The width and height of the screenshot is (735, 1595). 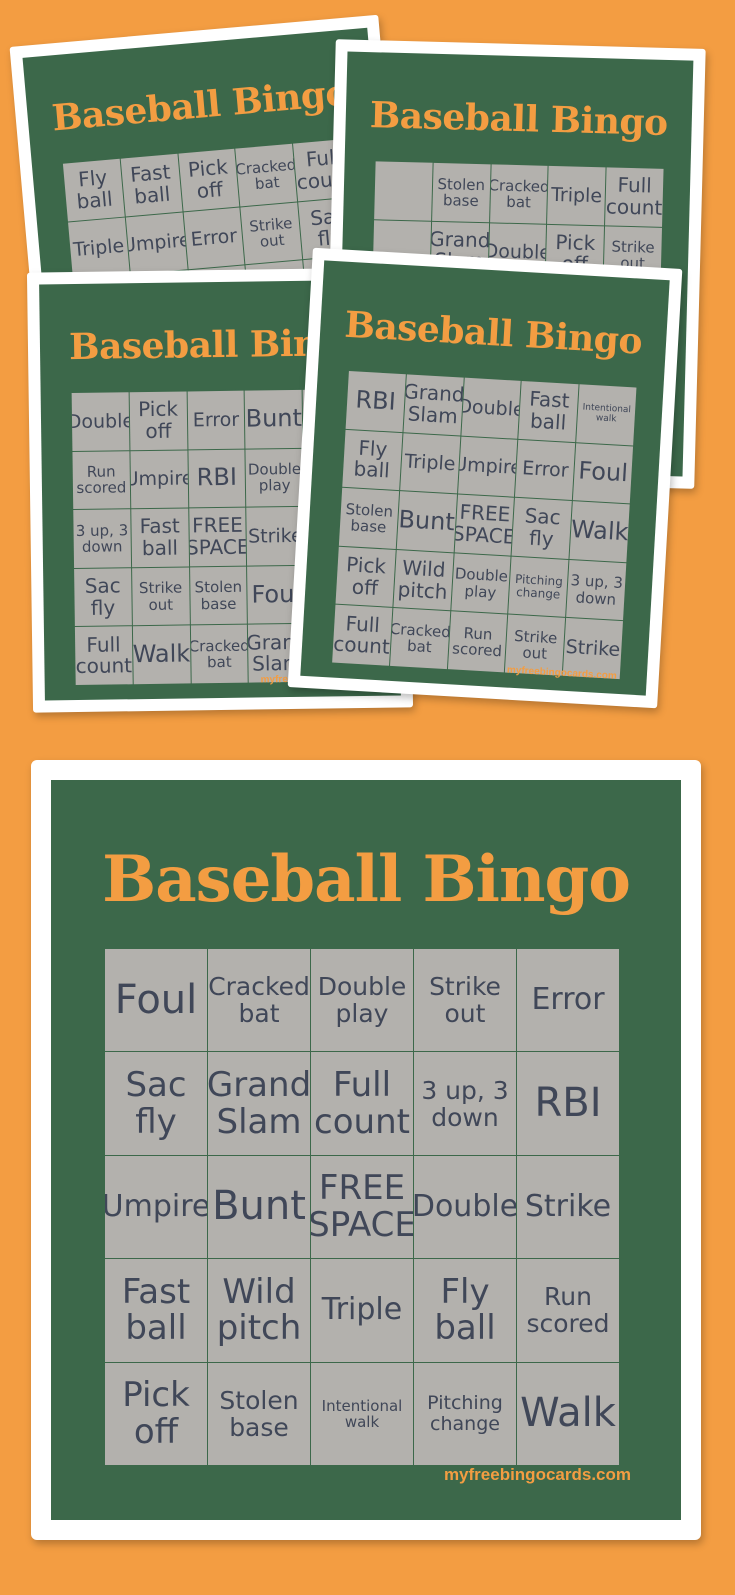 I want to click on bingo-cell: Strike, so click(x=568, y=1207).